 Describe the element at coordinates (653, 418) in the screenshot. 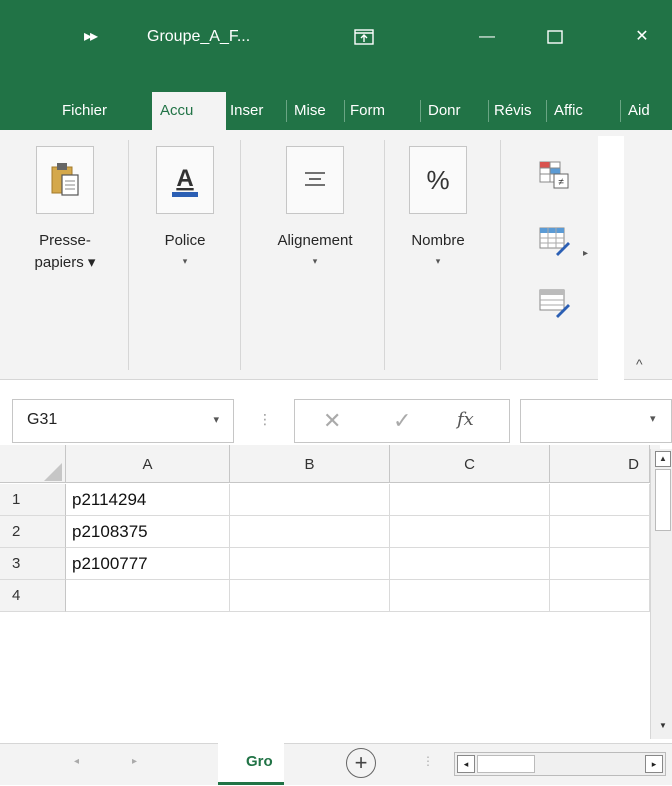

I see `expand-formula-bar-icon: ▾` at that location.